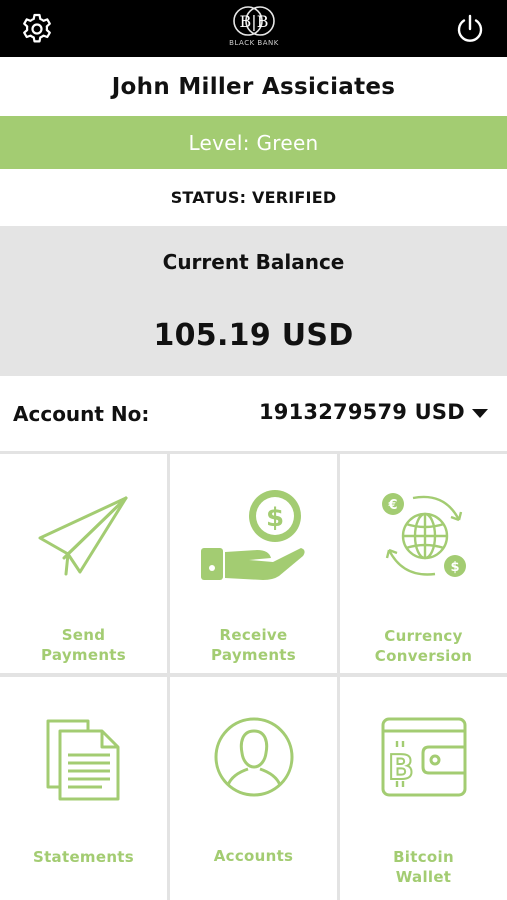 This screenshot has width=507, height=900. What do you see at coordinates (37, 29) in the screenshot?
I see `gear-icon` at bounding box center [37, 29].